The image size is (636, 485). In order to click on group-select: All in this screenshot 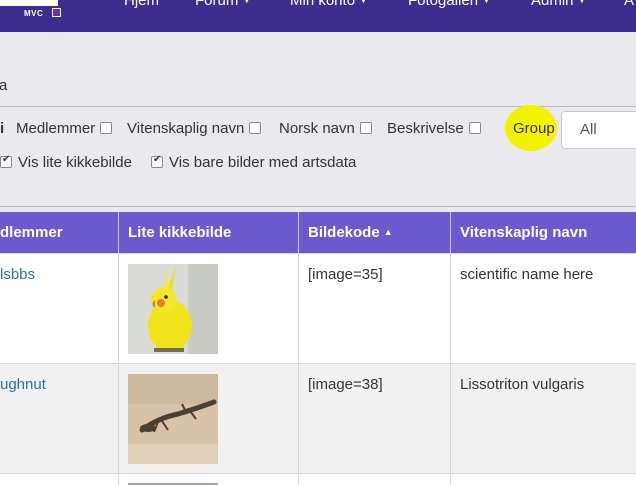, I will do `click(598, 130)`.